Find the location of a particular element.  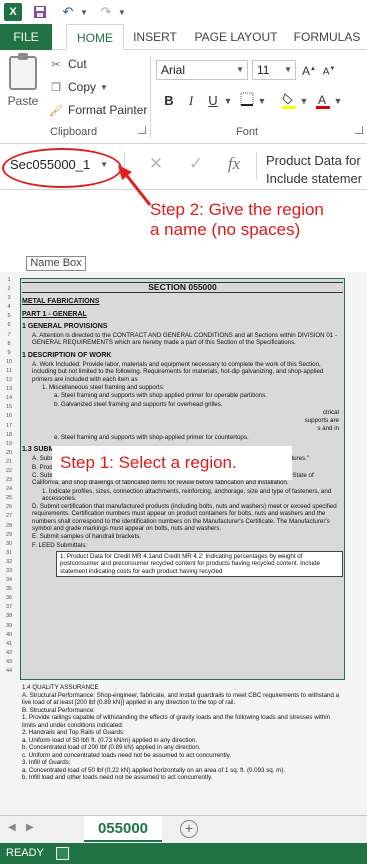

row-header: 14 is located at coordinates (9, 398).